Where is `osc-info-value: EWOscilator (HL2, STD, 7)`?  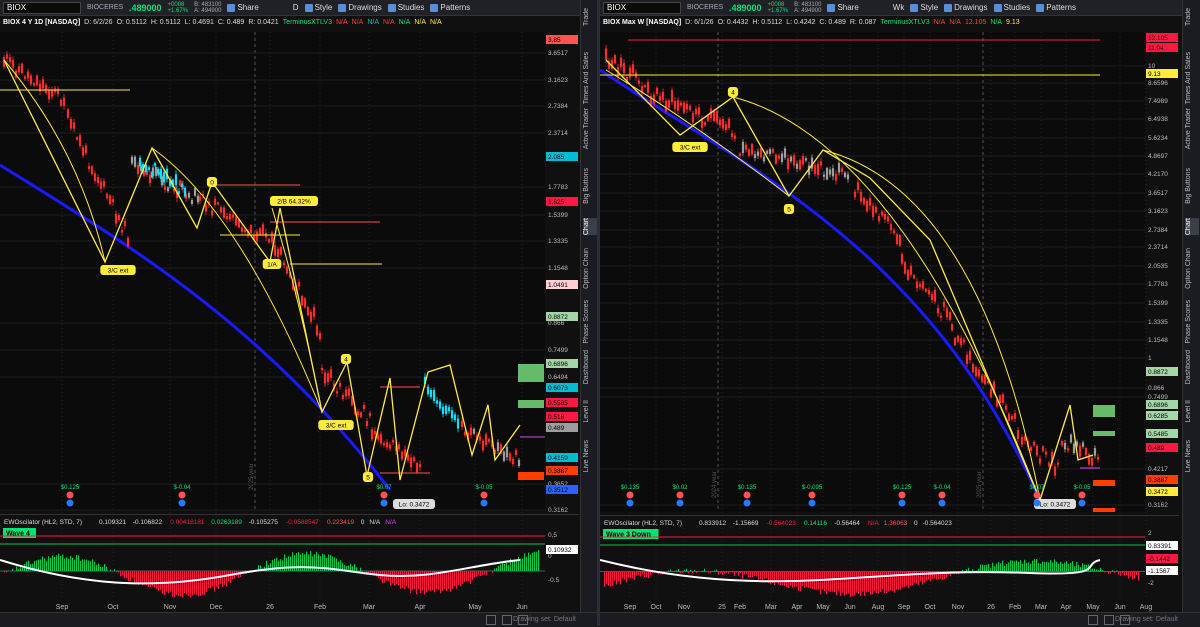 osc-info-value: EWOscilator (HL2, STD, 7) is located at coordinates (643, 523).